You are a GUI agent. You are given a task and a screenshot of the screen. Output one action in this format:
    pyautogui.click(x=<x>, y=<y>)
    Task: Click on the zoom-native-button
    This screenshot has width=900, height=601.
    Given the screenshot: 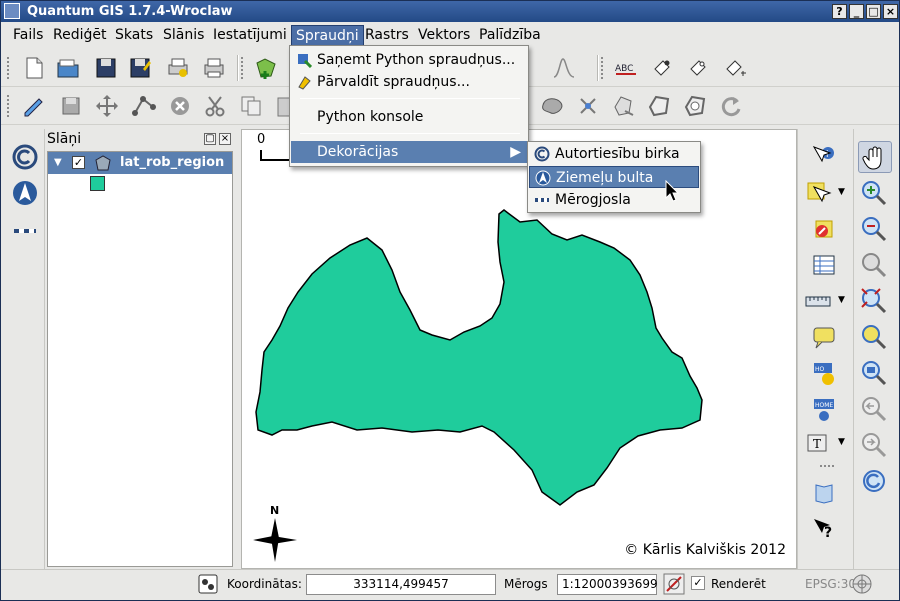 What is the action you would take?
    pyautogui.click(x=875, y=373)
    